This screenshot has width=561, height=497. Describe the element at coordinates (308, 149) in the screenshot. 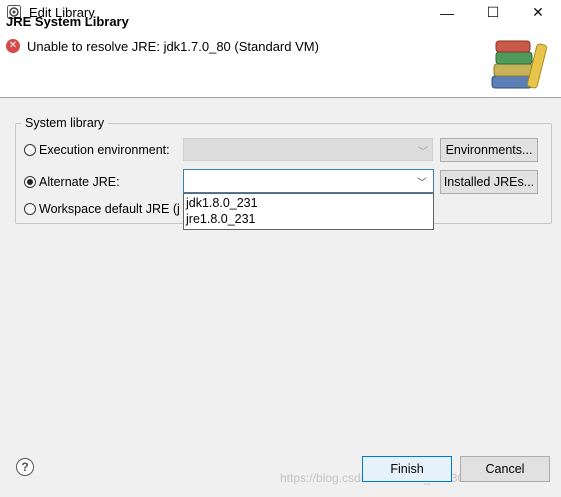

I see `execution-environment-combo` at that location.